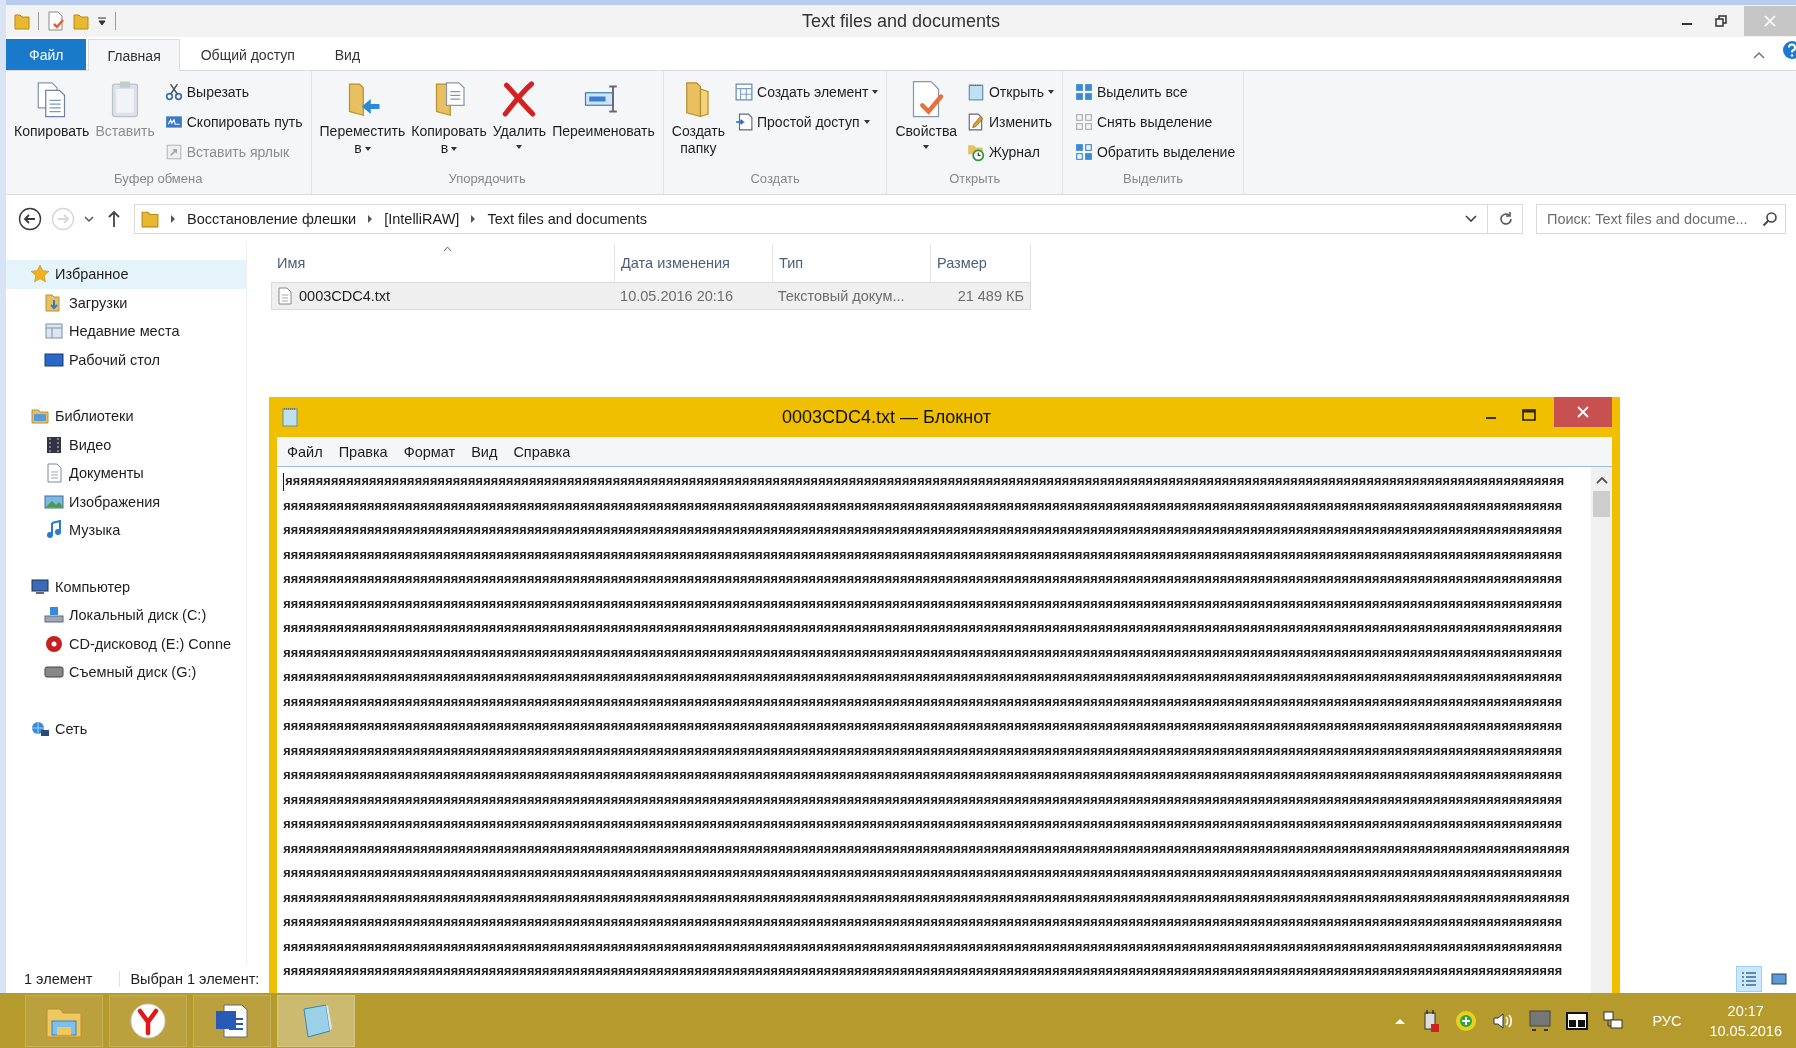  Describe the element at coordinates (272, 218) in the screenshot. I see `breadcrumb-link: Восстановление флешки` at that location.